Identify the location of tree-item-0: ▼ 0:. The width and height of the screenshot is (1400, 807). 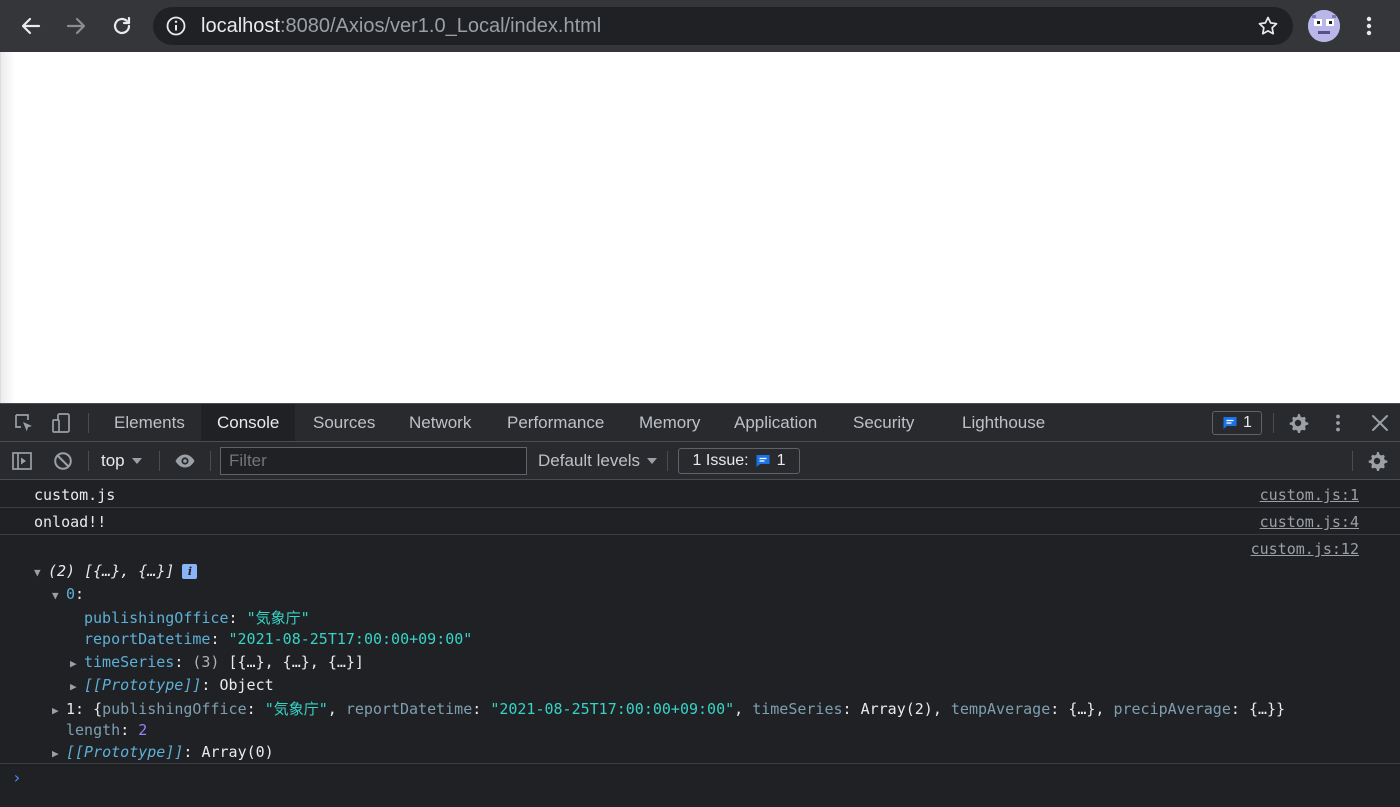
(68, 594).